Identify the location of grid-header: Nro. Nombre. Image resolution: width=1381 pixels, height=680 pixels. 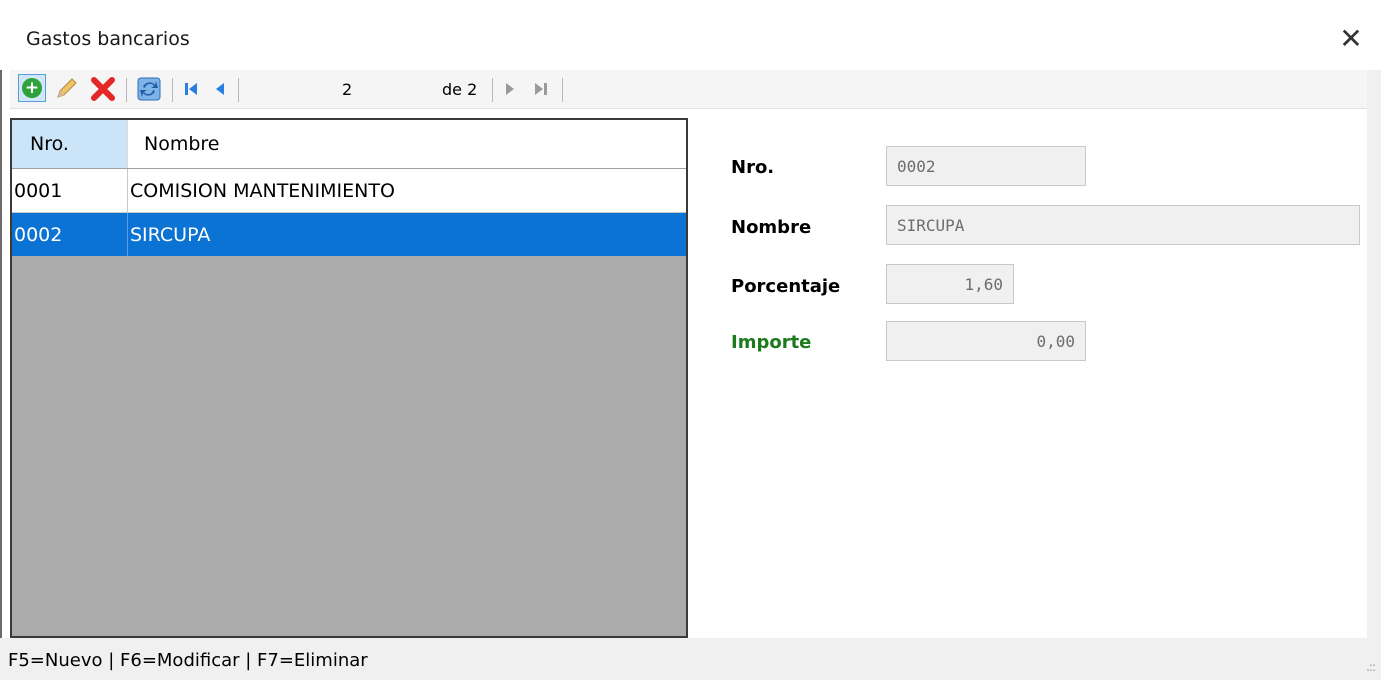
(349, 144).